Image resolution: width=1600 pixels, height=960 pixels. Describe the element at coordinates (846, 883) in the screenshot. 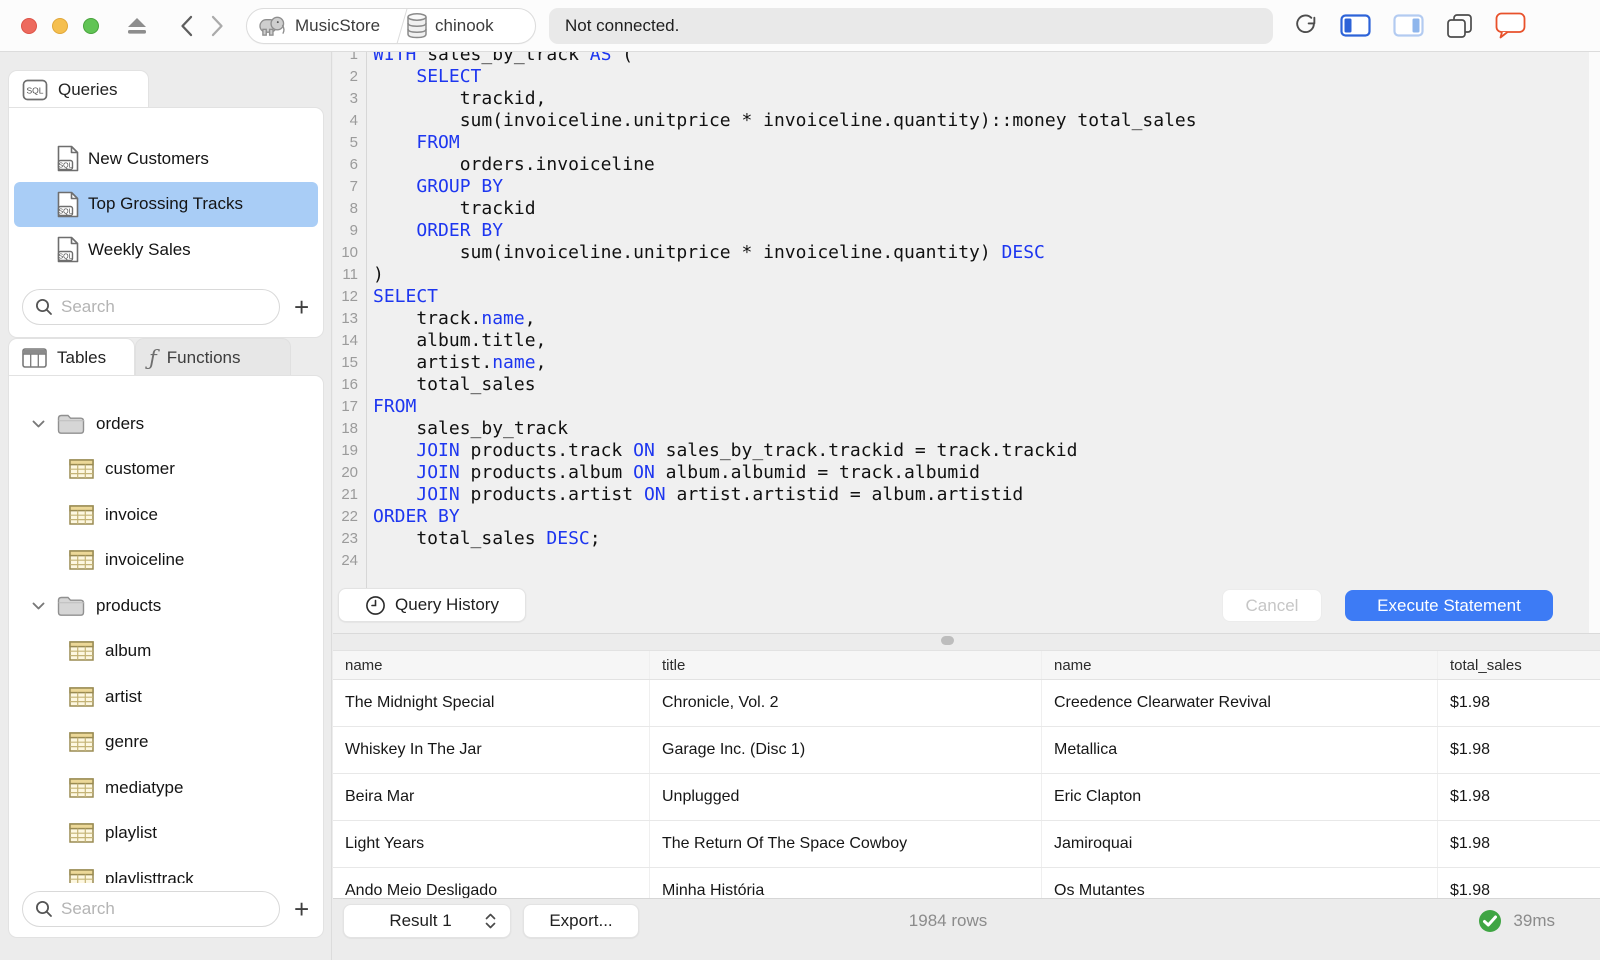

I see `table-cell: Minha História` at that location.